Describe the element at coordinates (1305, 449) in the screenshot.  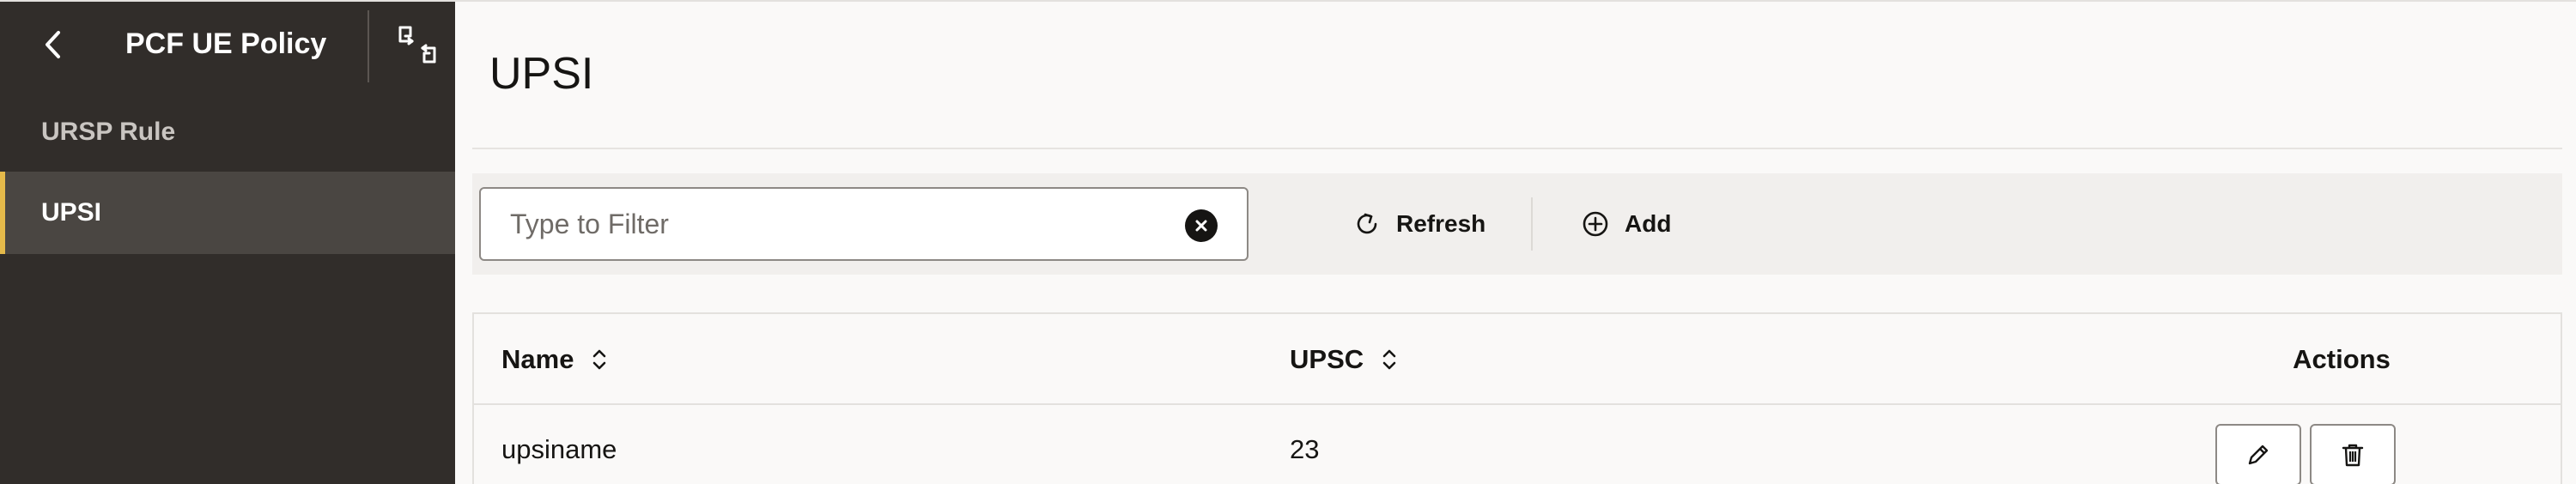
I see `cell-upsc: 23` at that location.